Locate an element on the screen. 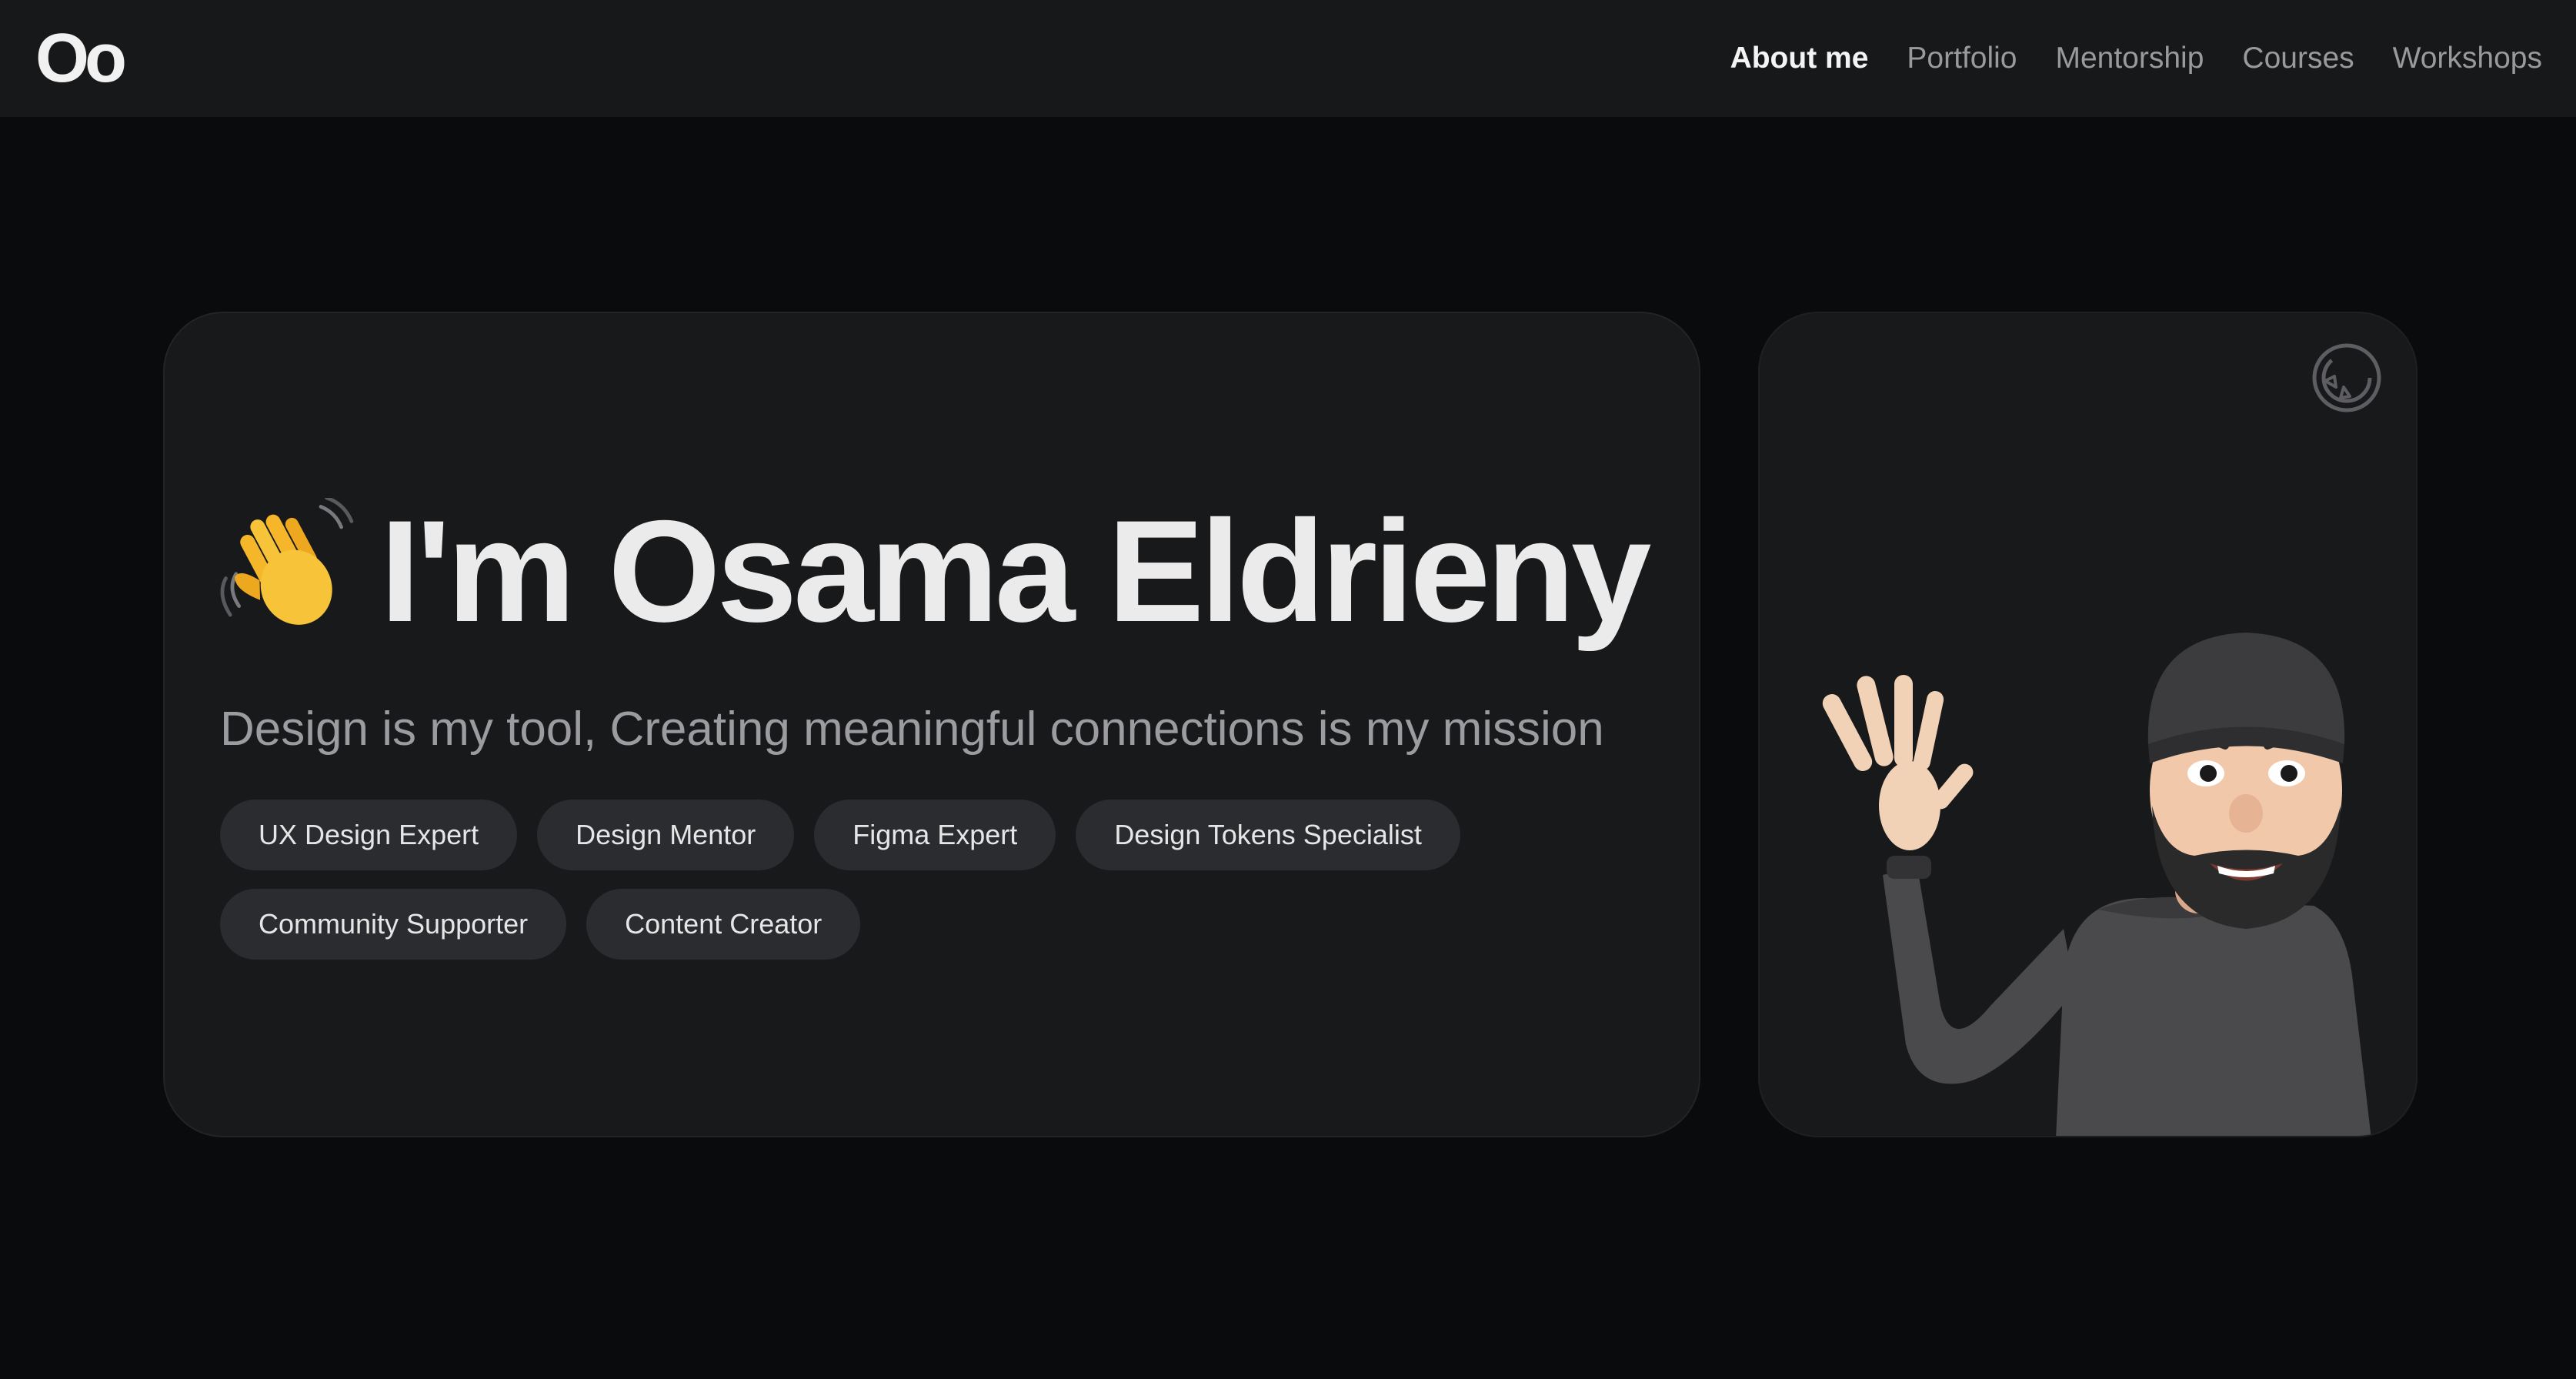 This screenshot has height=1379, width=2576. page-title: I'm Osama Eldrieny is located at coordinates (1016, 571).